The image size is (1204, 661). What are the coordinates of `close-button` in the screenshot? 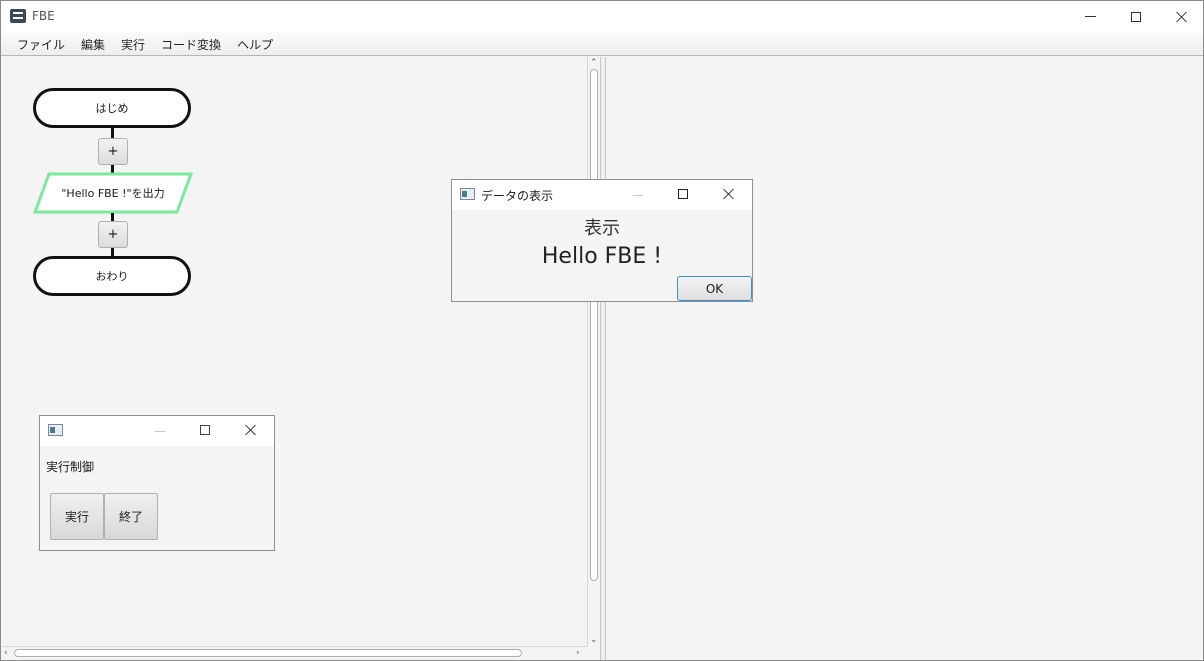 It's located at (1181, 16).